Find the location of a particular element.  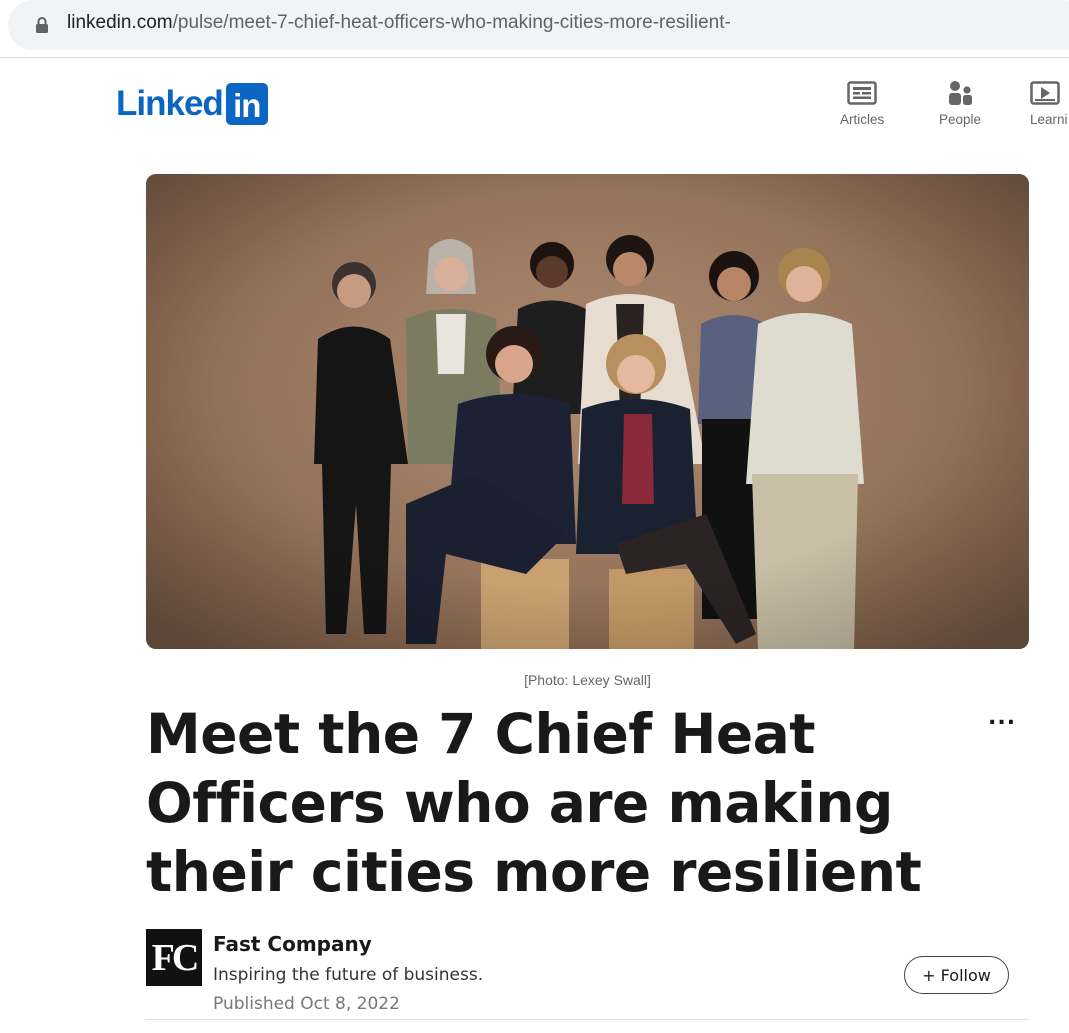

people-icon is located at coordinates (960, 93).